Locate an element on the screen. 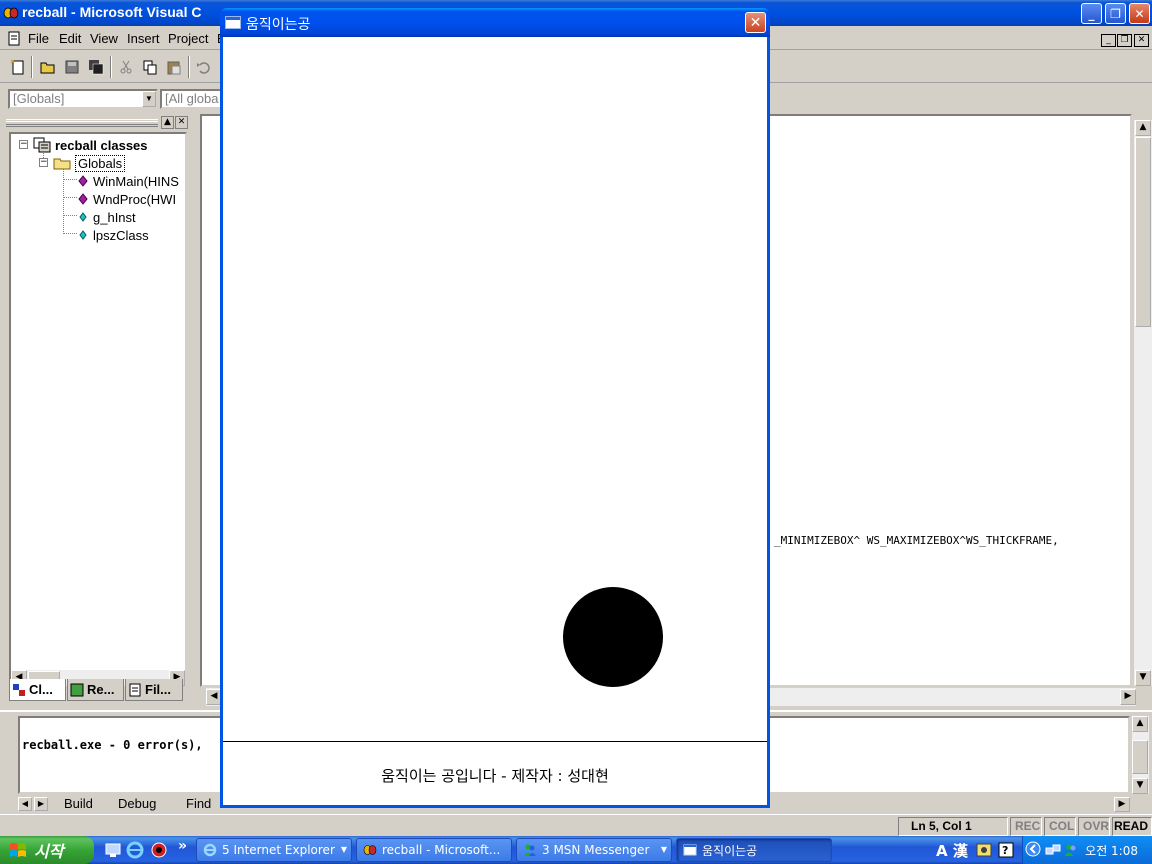 This screenshot has width=1152, height=864. tree-item-label: lpszClass is located at coordinates (121, 235).